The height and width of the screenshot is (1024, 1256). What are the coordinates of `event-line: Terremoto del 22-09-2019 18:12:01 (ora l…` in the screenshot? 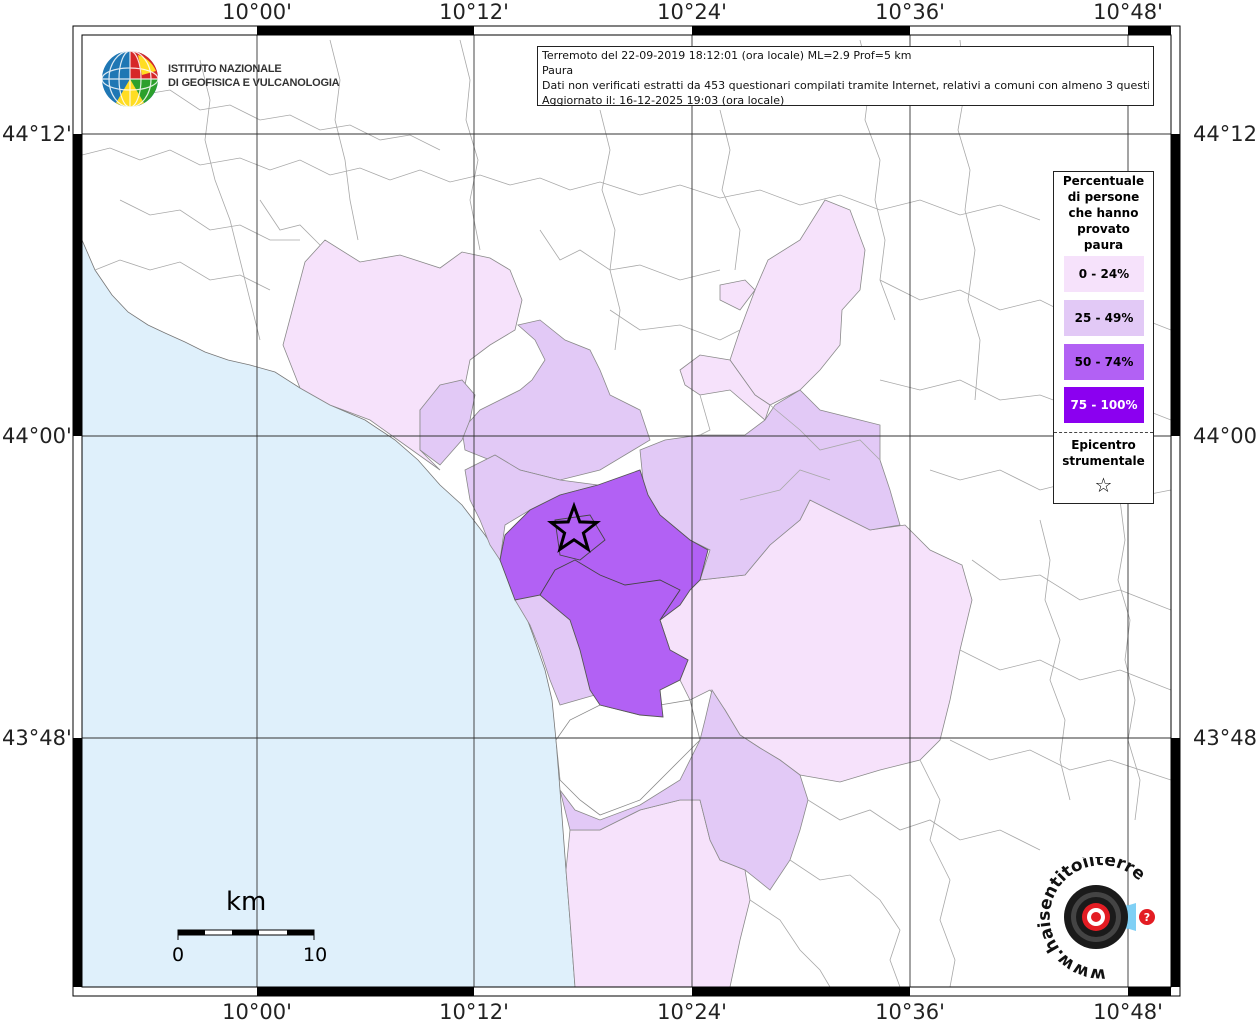 It's located at (727, 55).